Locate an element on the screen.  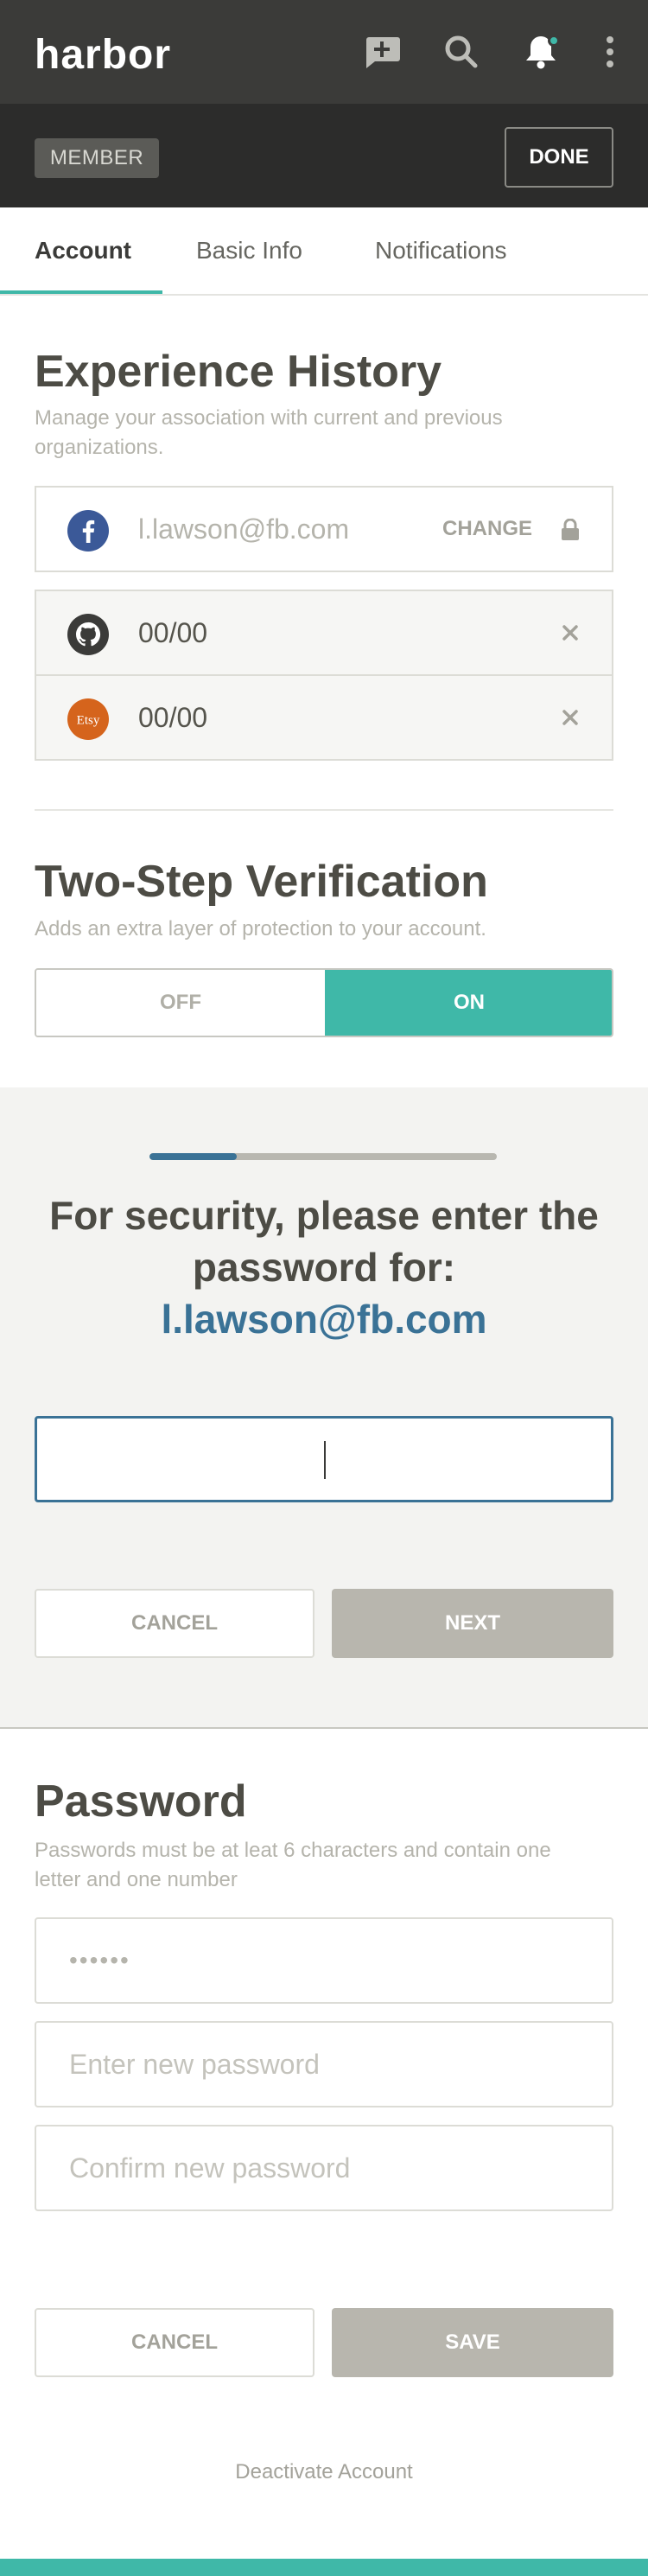
tab-account: Account is located at coordinates (83, 251).